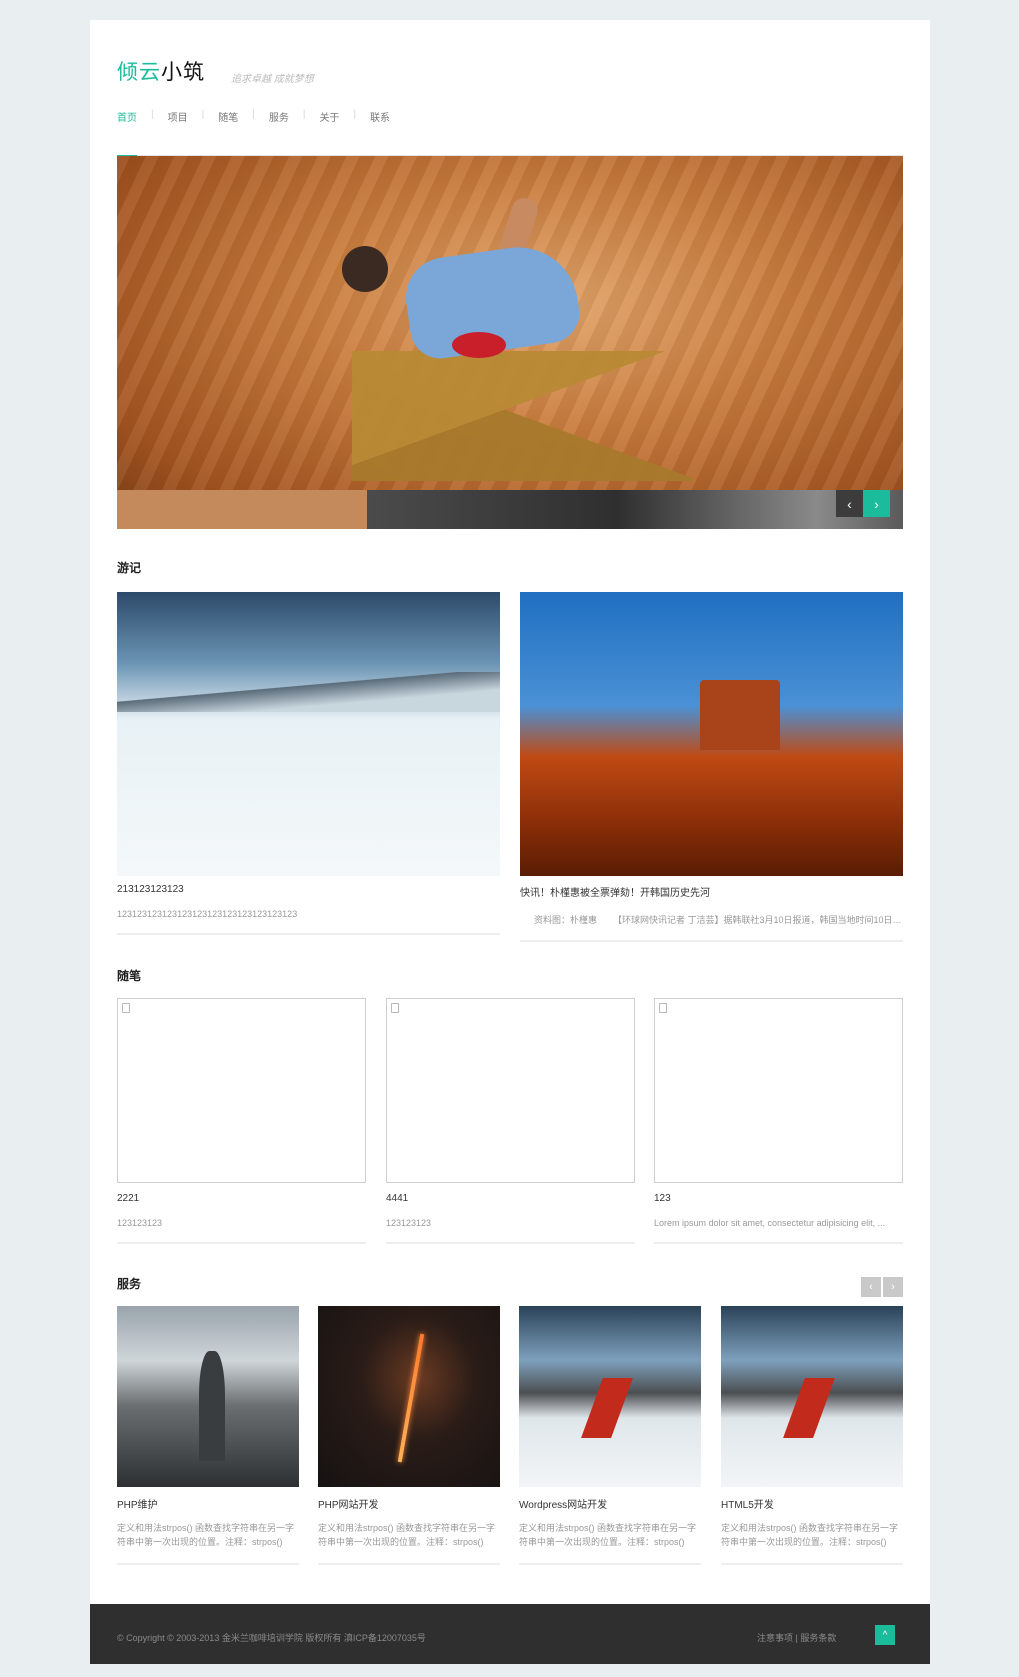 This screenshot has width=1019, height=1677. I want to click on service-card-title: PHP网站开发, so click(409, 1503).